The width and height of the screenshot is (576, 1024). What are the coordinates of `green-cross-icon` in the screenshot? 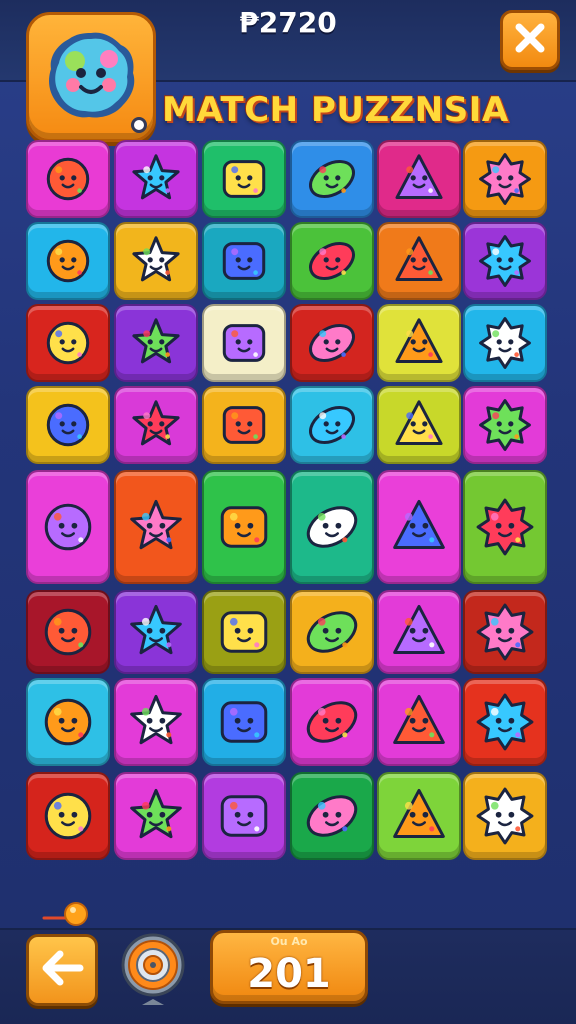 It's located at (505, 722).